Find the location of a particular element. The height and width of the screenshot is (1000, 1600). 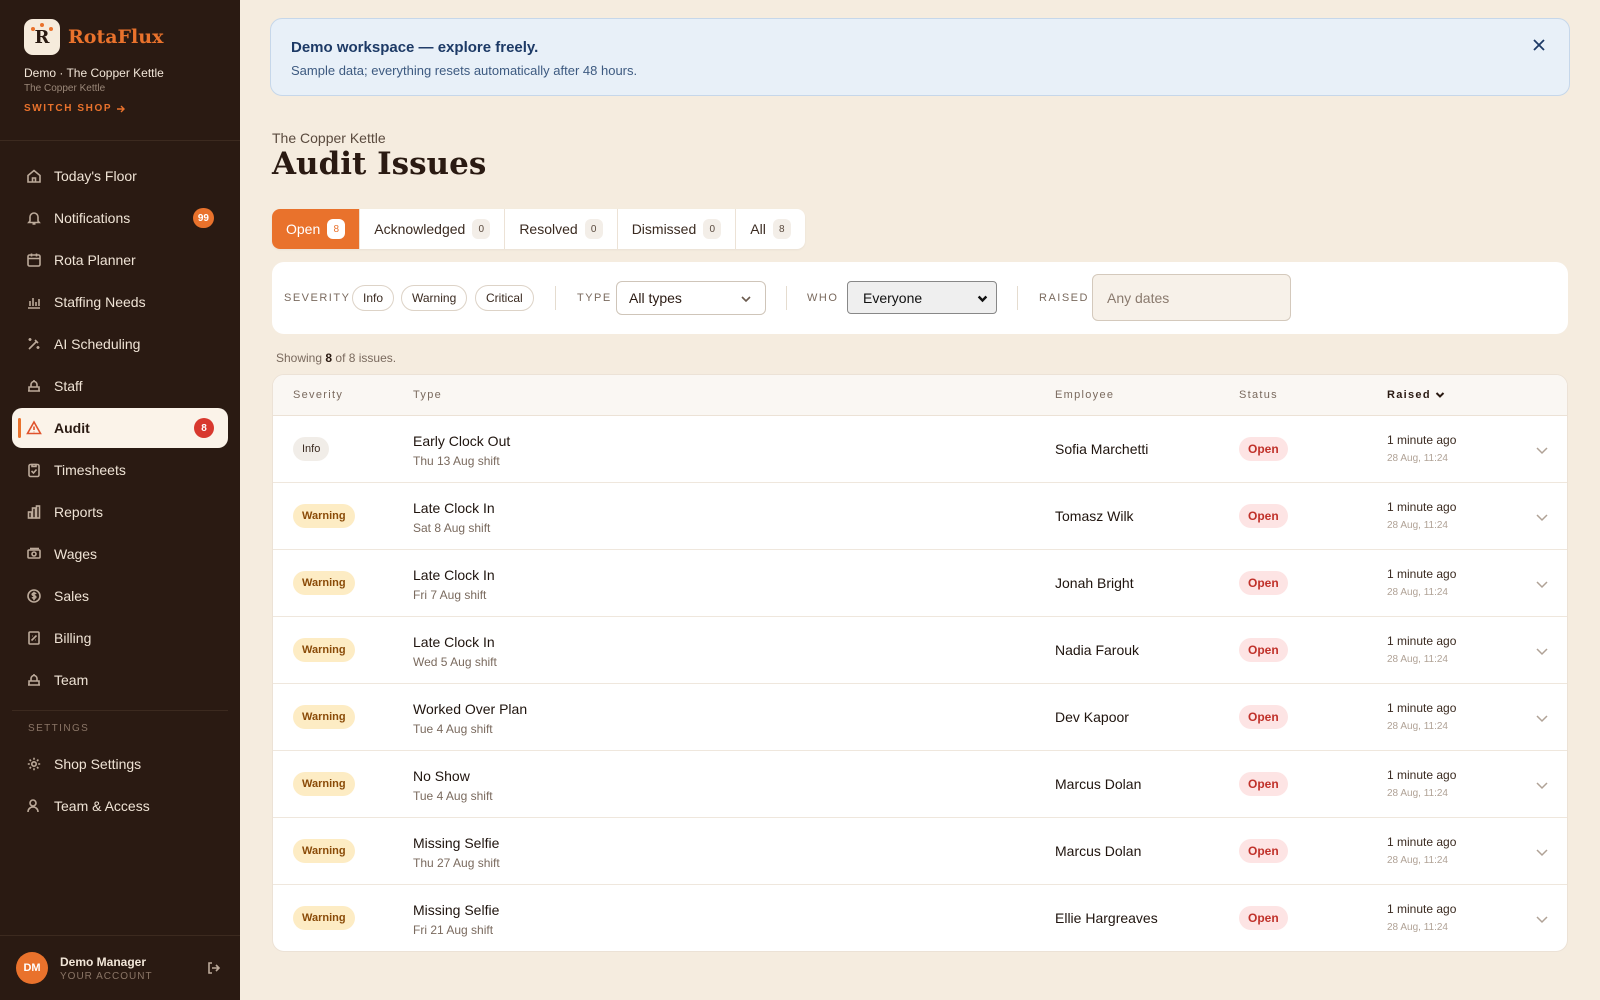

sidebar-item-label: Team is located at coordinates (71, 680).